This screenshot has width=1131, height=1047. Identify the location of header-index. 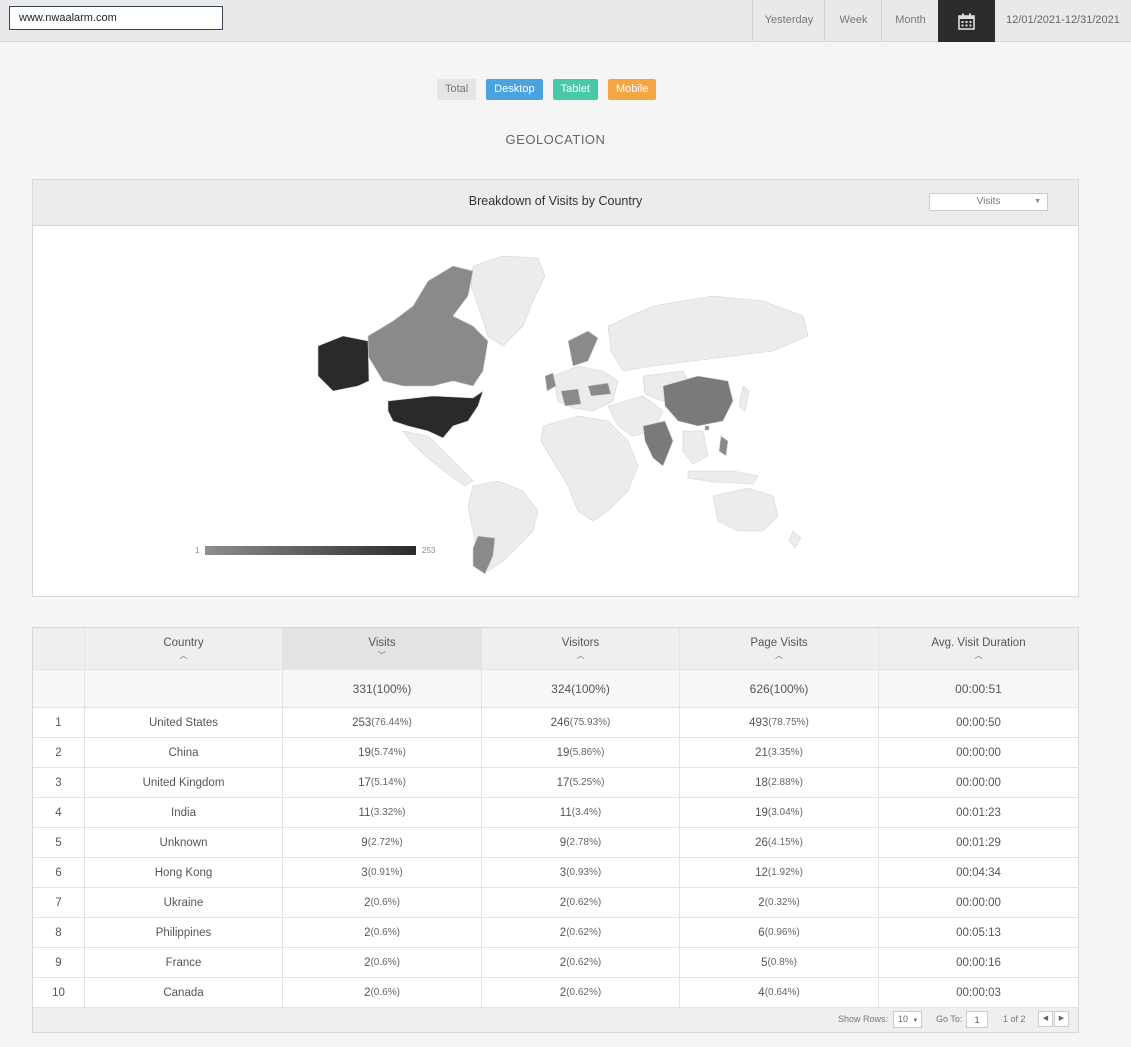
(59, 648).